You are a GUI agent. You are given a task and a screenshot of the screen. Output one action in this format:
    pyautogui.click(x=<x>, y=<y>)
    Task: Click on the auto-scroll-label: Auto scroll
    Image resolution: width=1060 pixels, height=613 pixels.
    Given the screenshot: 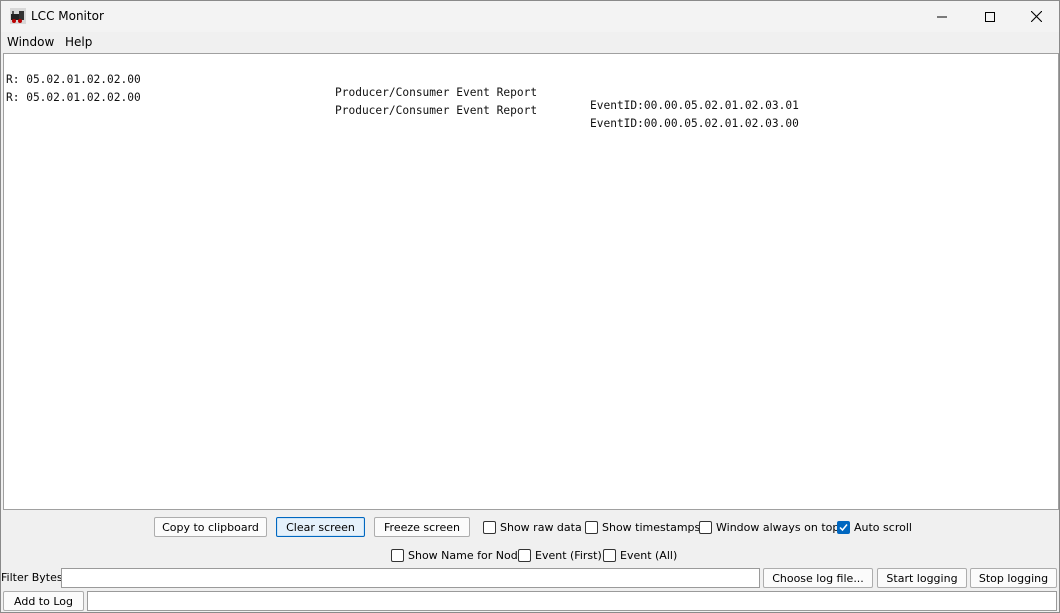 What is the action you would take?
    pyautogui.click(x=883, y=527)
    